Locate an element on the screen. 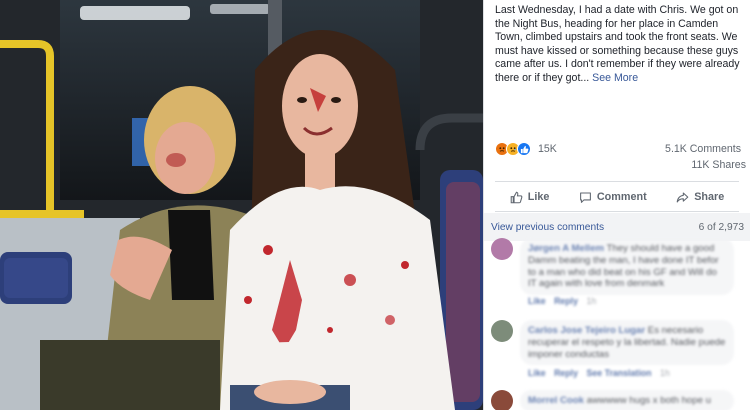  reactions-count: 15K is located at coordinates (547, 149).